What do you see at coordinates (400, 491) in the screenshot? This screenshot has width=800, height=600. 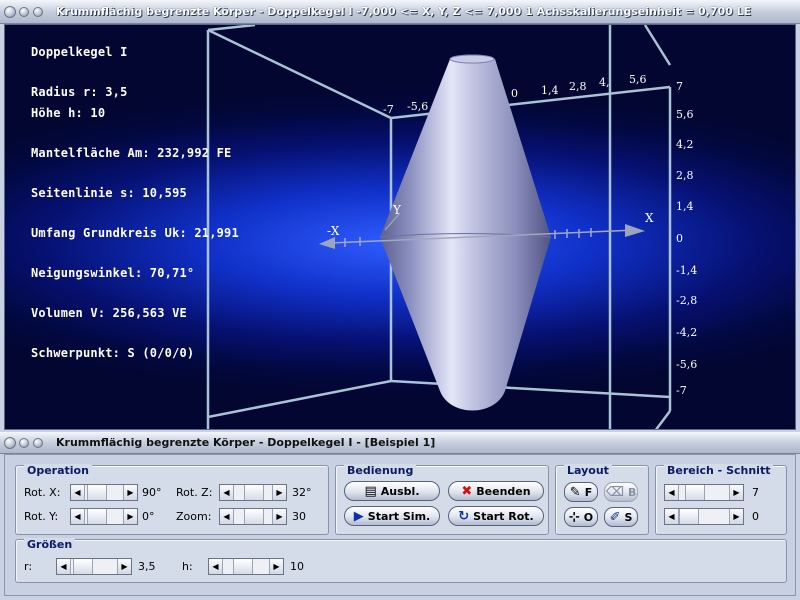 I see `ausbl-label: Ausbl.` at bounding box center [400, 491].